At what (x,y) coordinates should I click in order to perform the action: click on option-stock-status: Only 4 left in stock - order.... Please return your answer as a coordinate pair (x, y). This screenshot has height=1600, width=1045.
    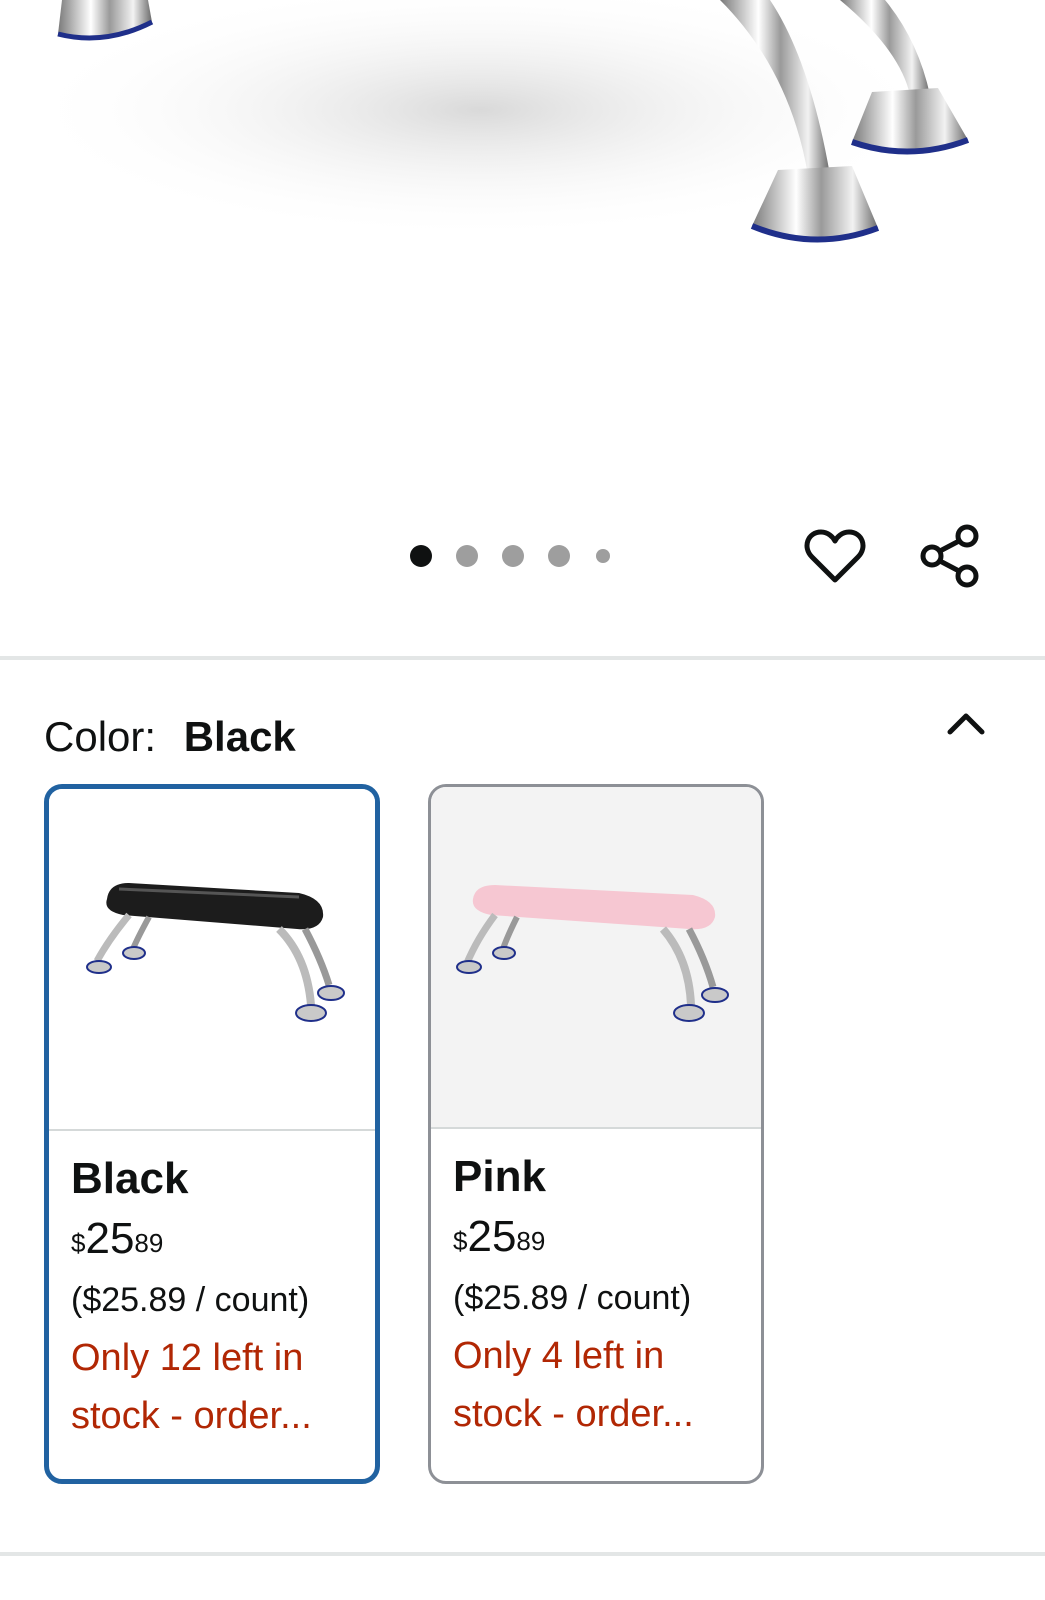
    Looking at the image, I should click on (573, 1385).